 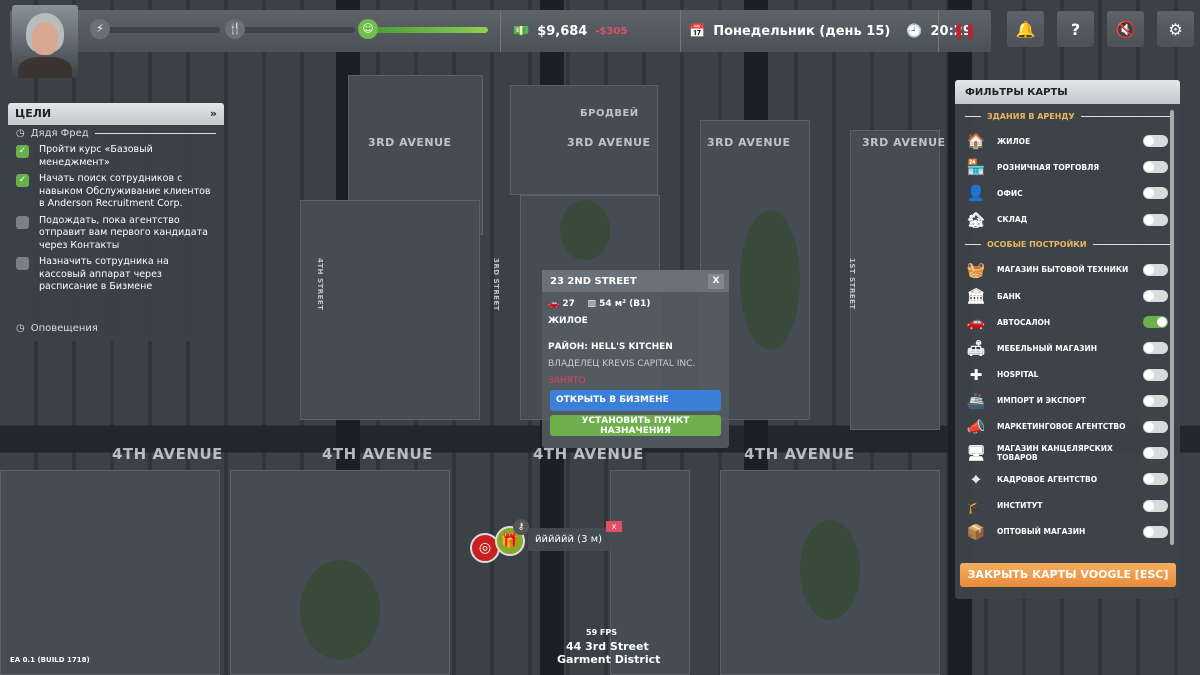 I want to click on filter-label: БАНК, so click(x=1009, y=296).